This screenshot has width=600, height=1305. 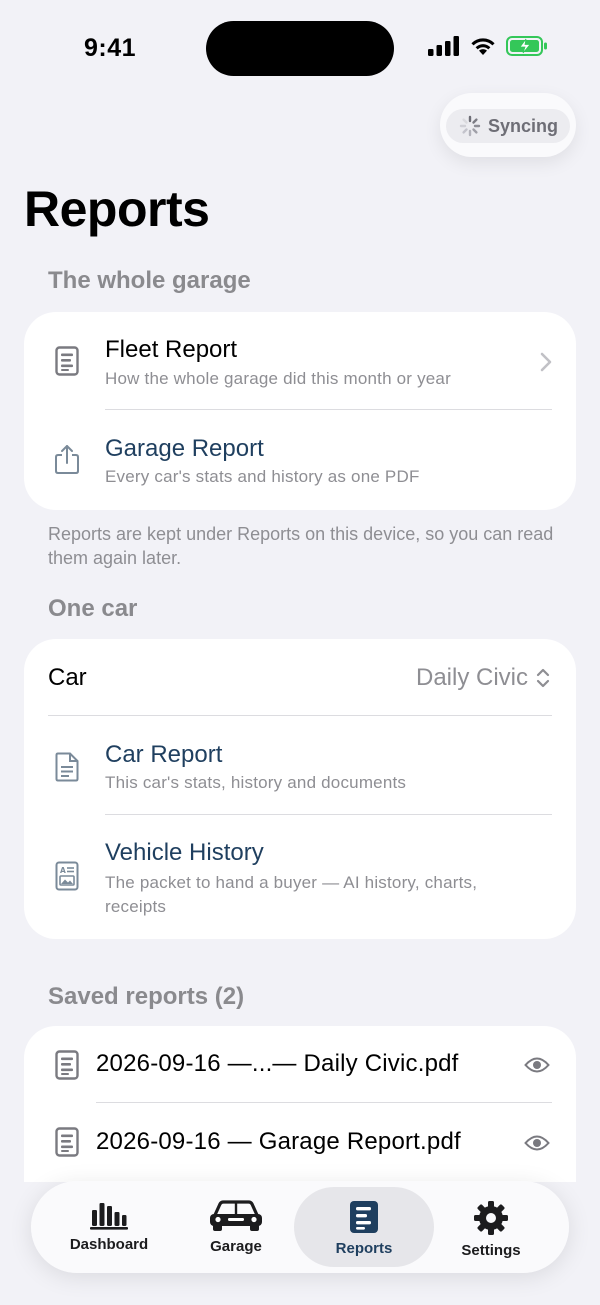 What do you see at coordinates (300, 677) in the screenshot?
I see `car-picker-row: Car Daily Civic` at bounding box center [300, 677].